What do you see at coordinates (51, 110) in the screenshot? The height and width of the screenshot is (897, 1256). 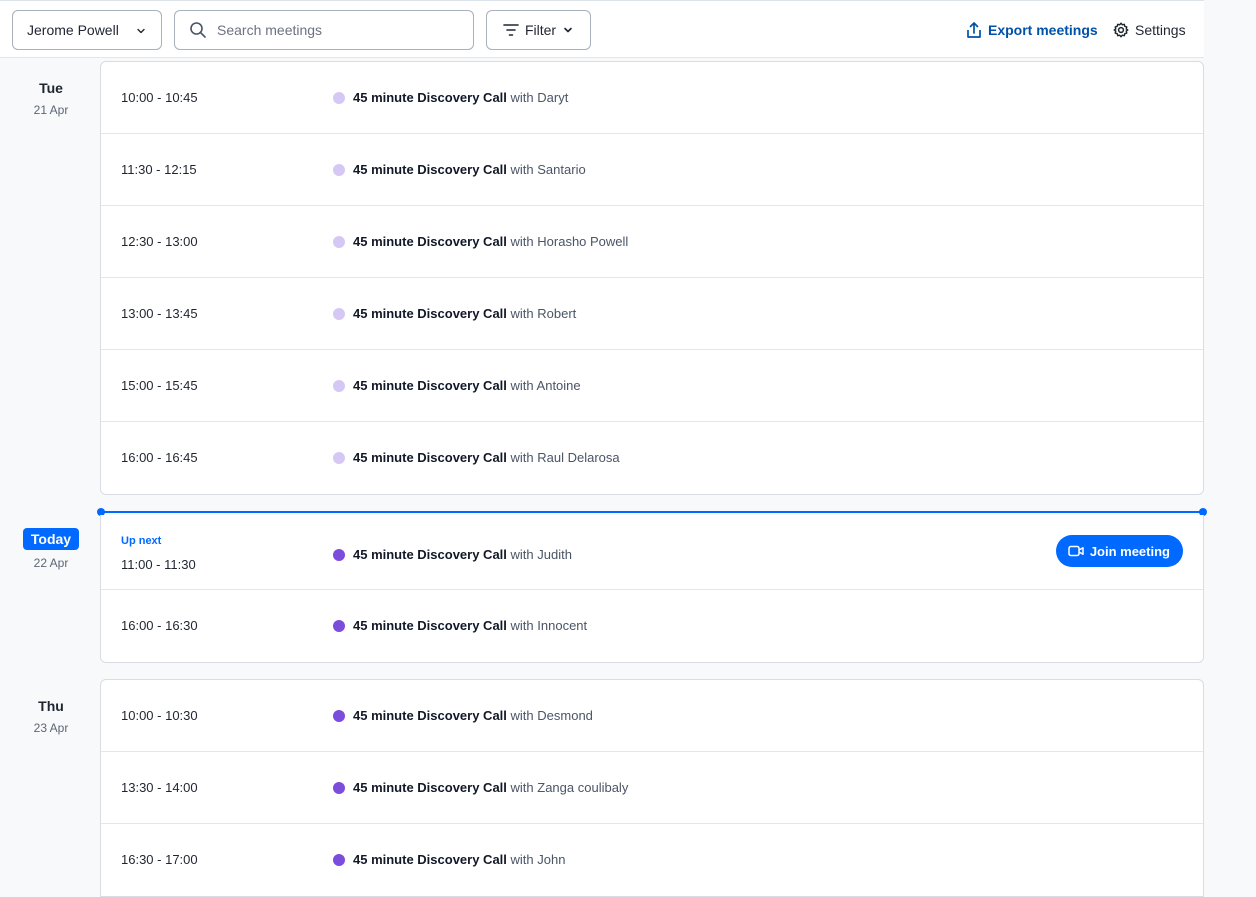 I see `day-date: 21 Apr` at bounding box center [51, 110].